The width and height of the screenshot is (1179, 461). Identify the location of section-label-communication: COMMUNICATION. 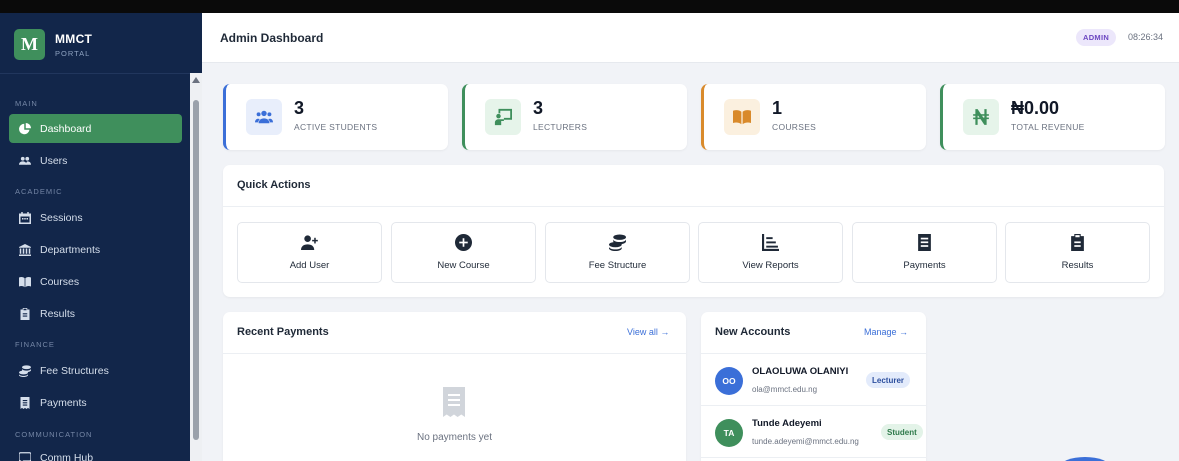
(54, 434).